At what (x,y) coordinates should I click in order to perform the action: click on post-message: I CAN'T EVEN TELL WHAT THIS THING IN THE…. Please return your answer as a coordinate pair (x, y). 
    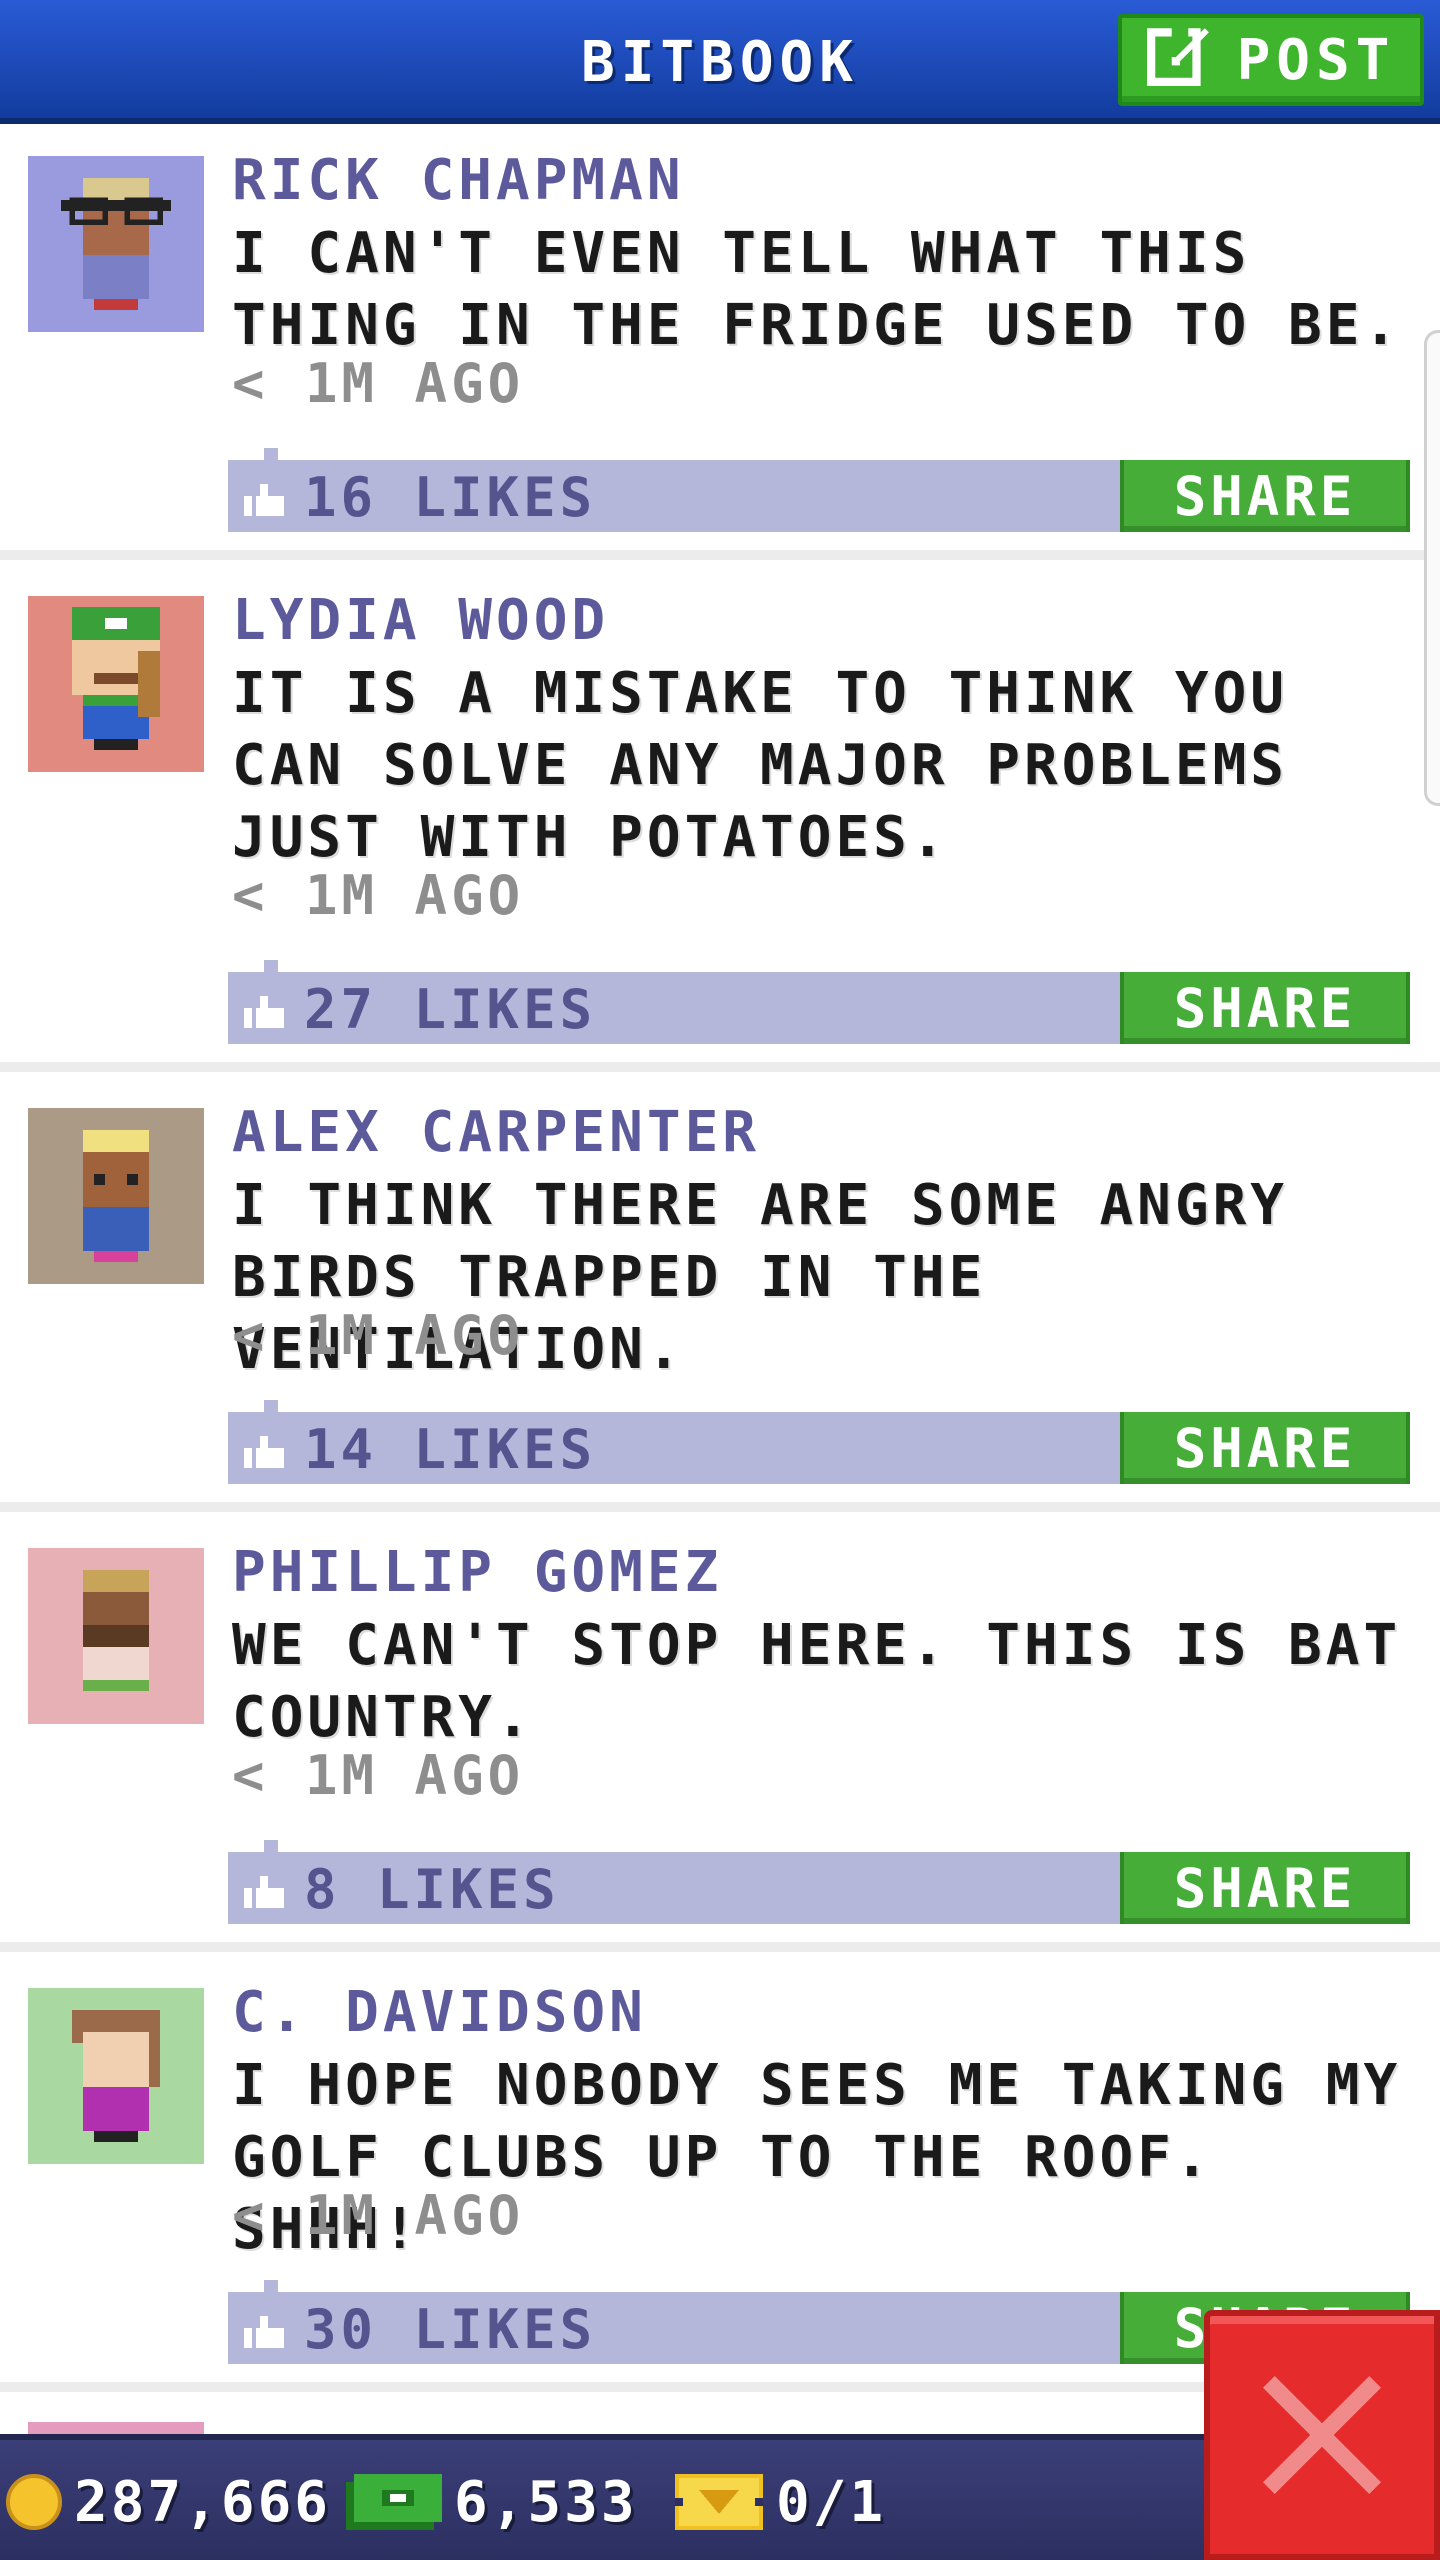
    Looking at the image, I should click on (817, 289).